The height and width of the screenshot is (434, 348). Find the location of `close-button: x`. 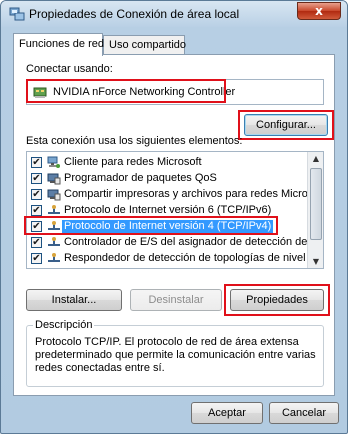

close-button: x is located at coordinates (319, 11).